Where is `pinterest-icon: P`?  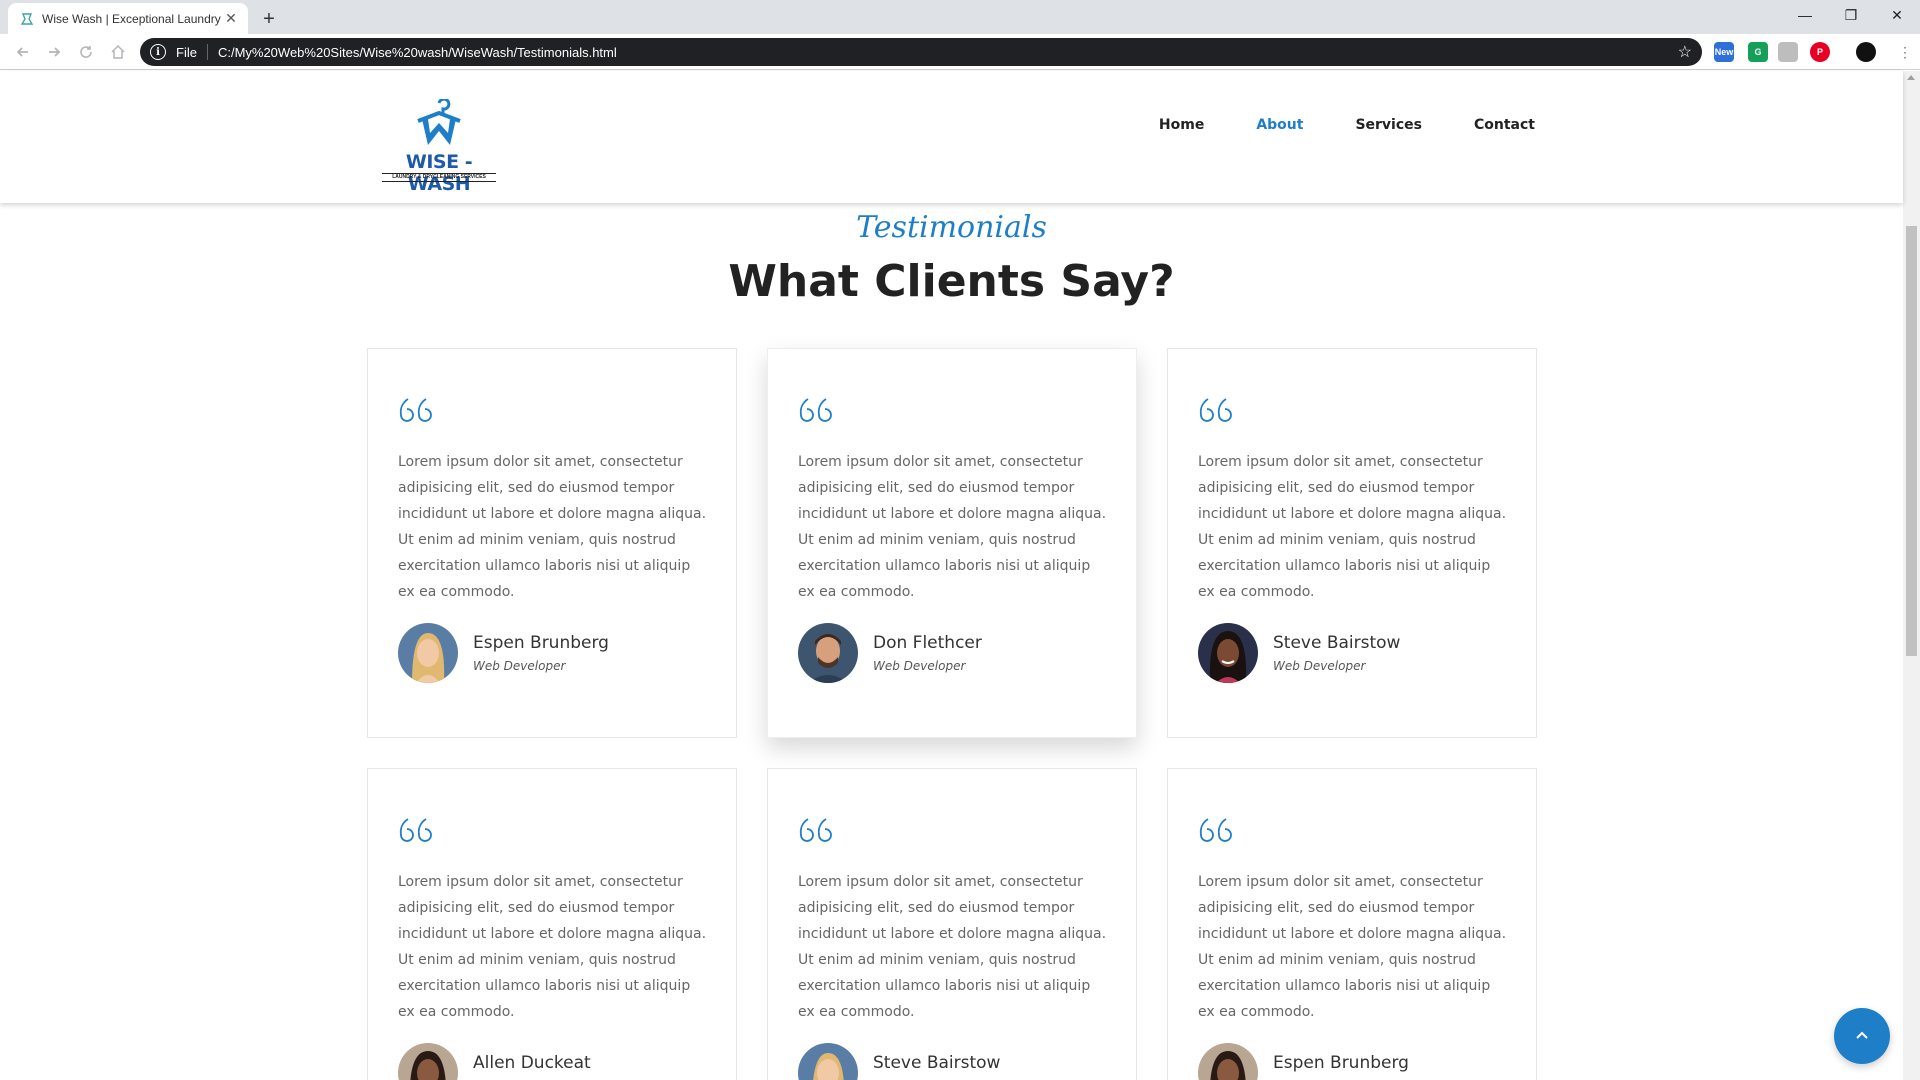
pinterest-icon: P is located at coordinates (1820, 52).